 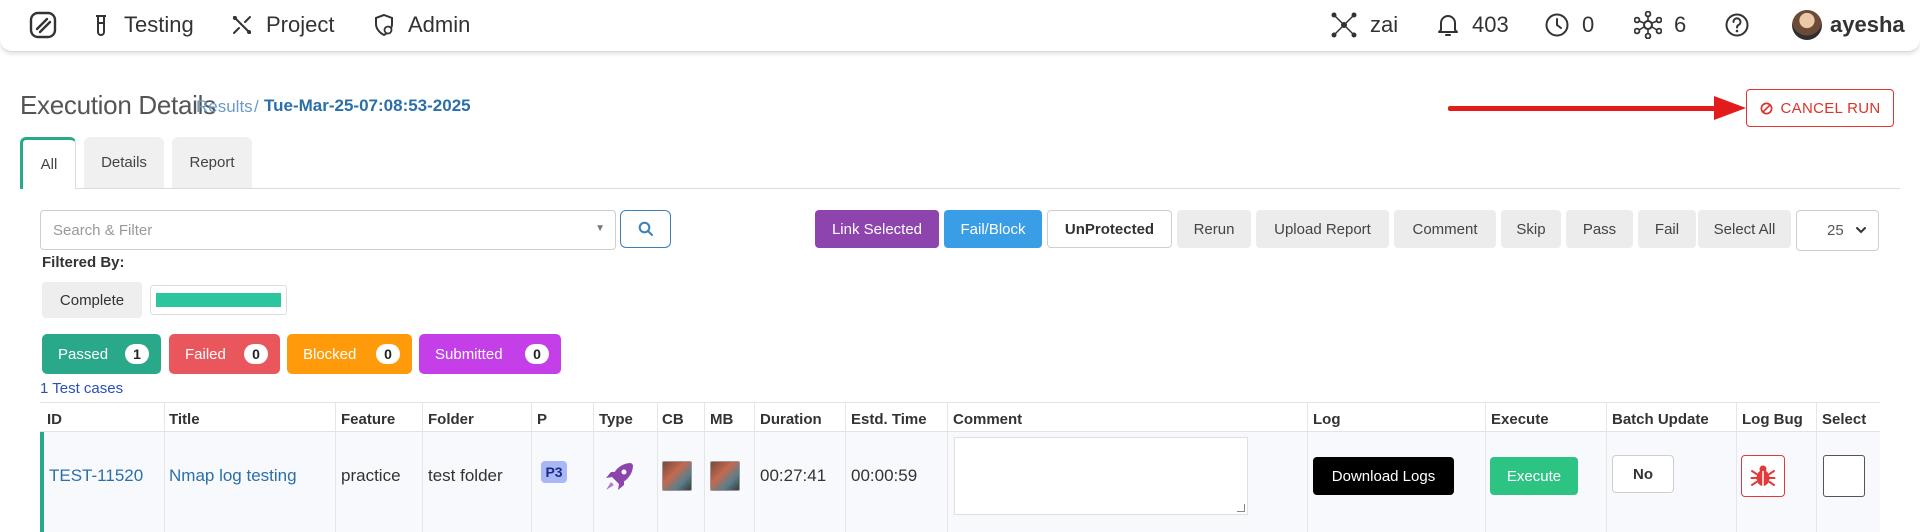 I want to click on nav-testing-label: Testing, so click(x=159, y=24).